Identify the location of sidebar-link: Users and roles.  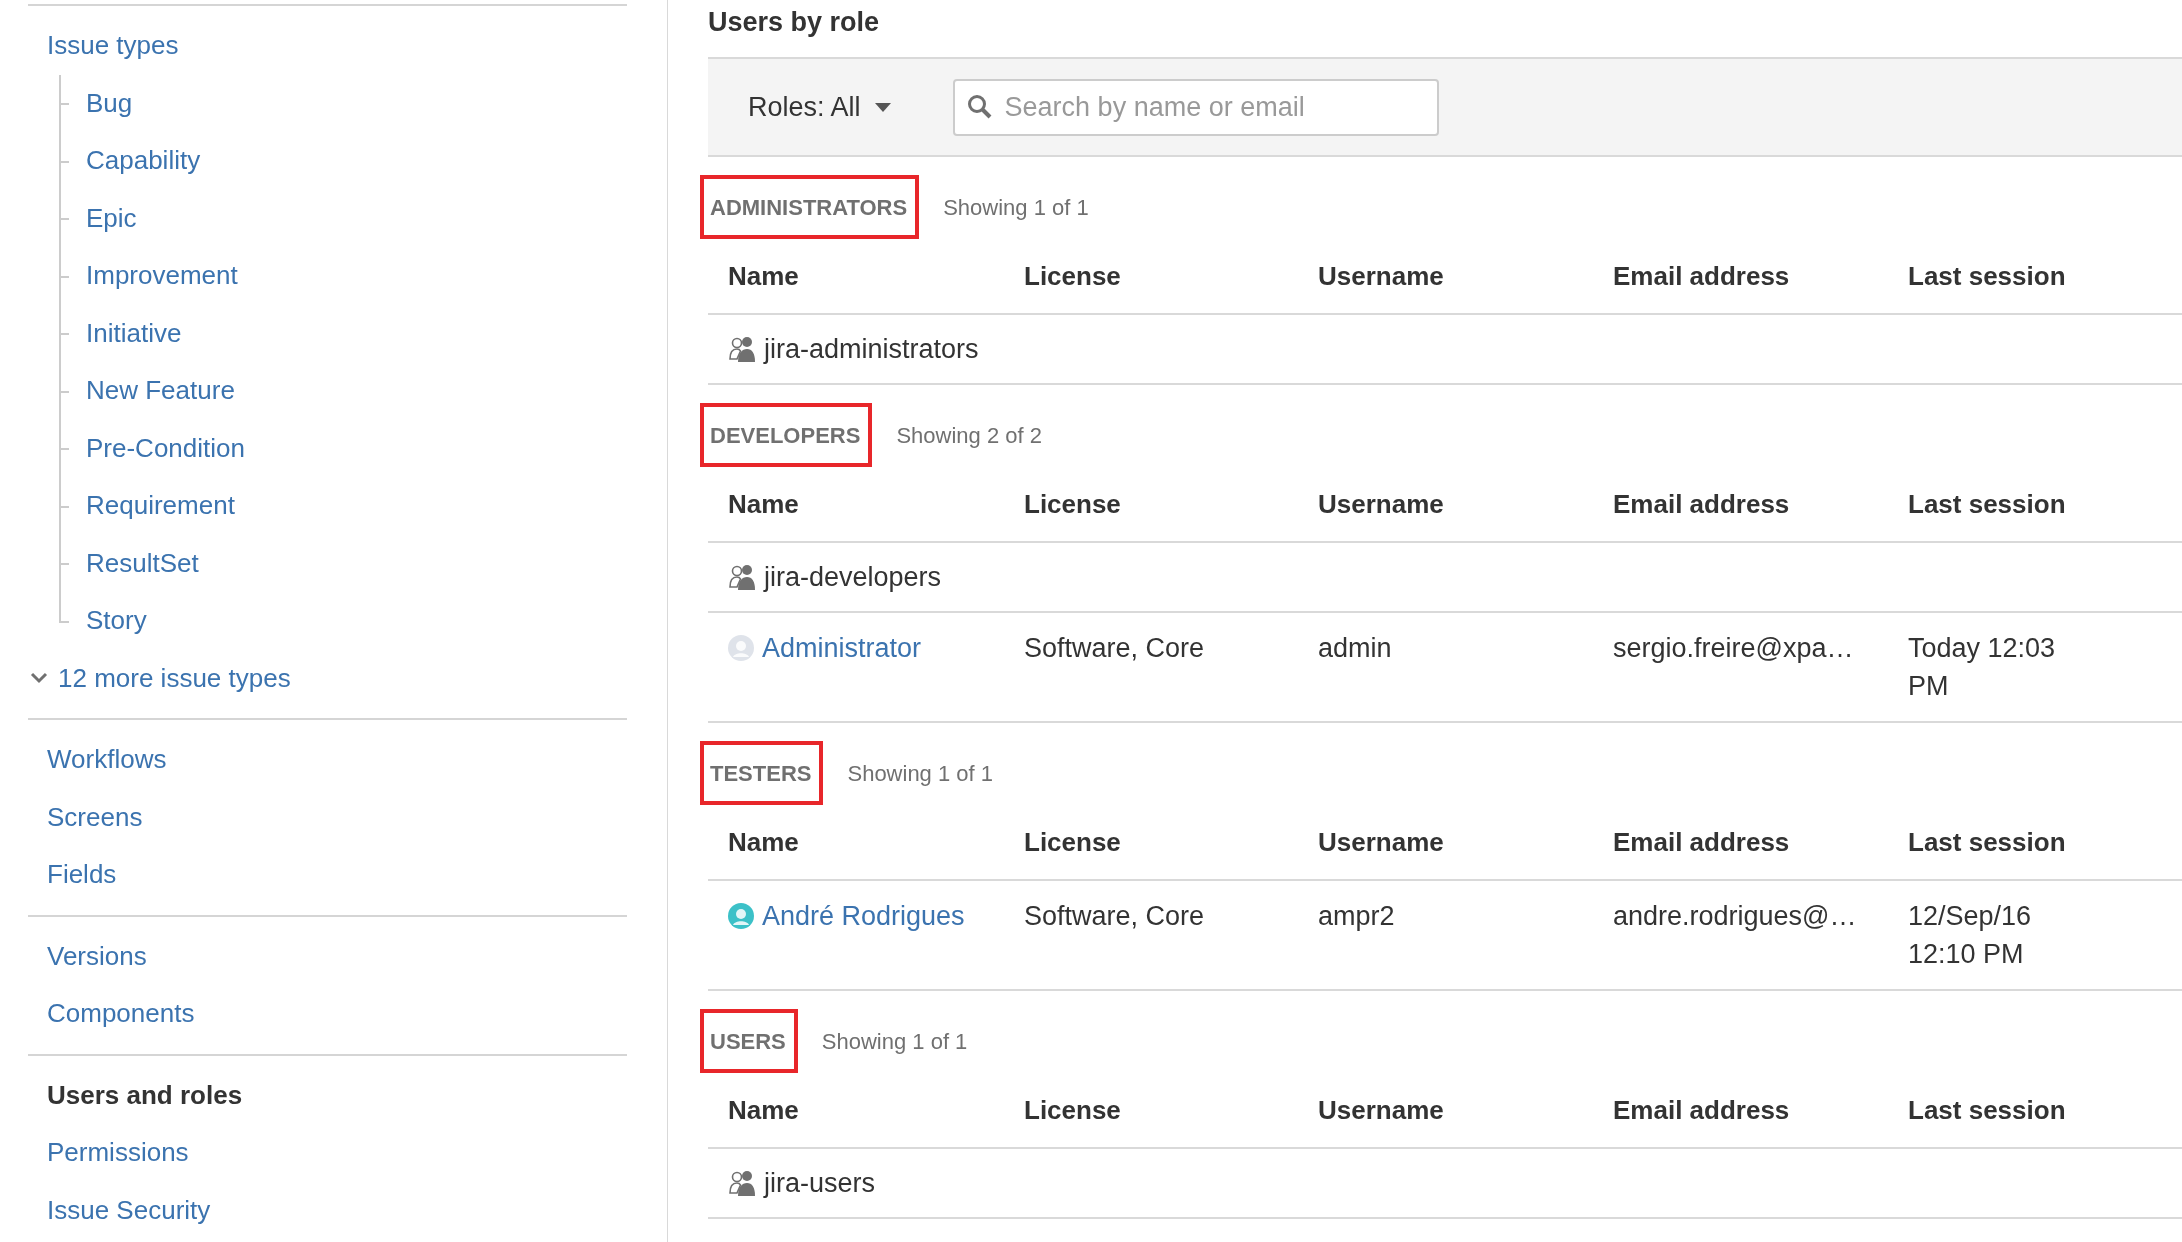
(145, 1095).